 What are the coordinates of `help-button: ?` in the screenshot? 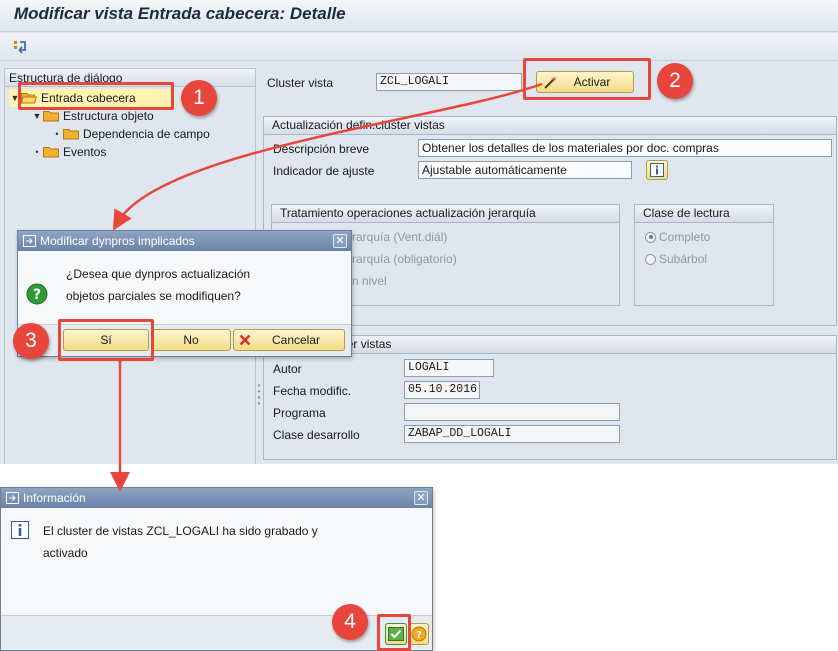 It's located at (419, 634).